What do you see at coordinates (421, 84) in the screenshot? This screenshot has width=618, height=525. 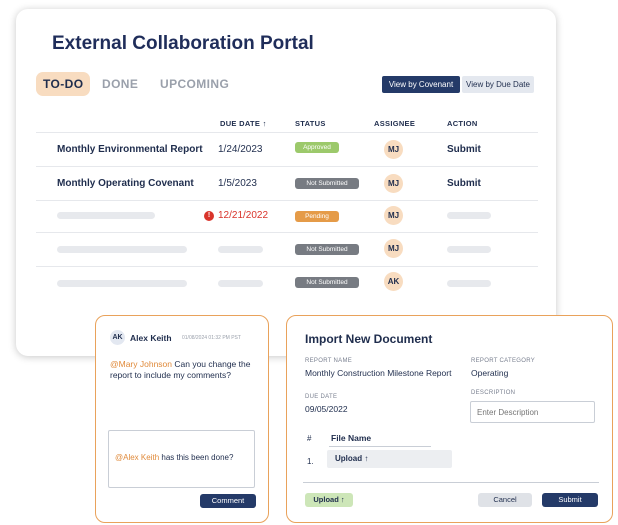 I see `view-by-covenant-button: View by Covenant` at bounding box center [421, 84].